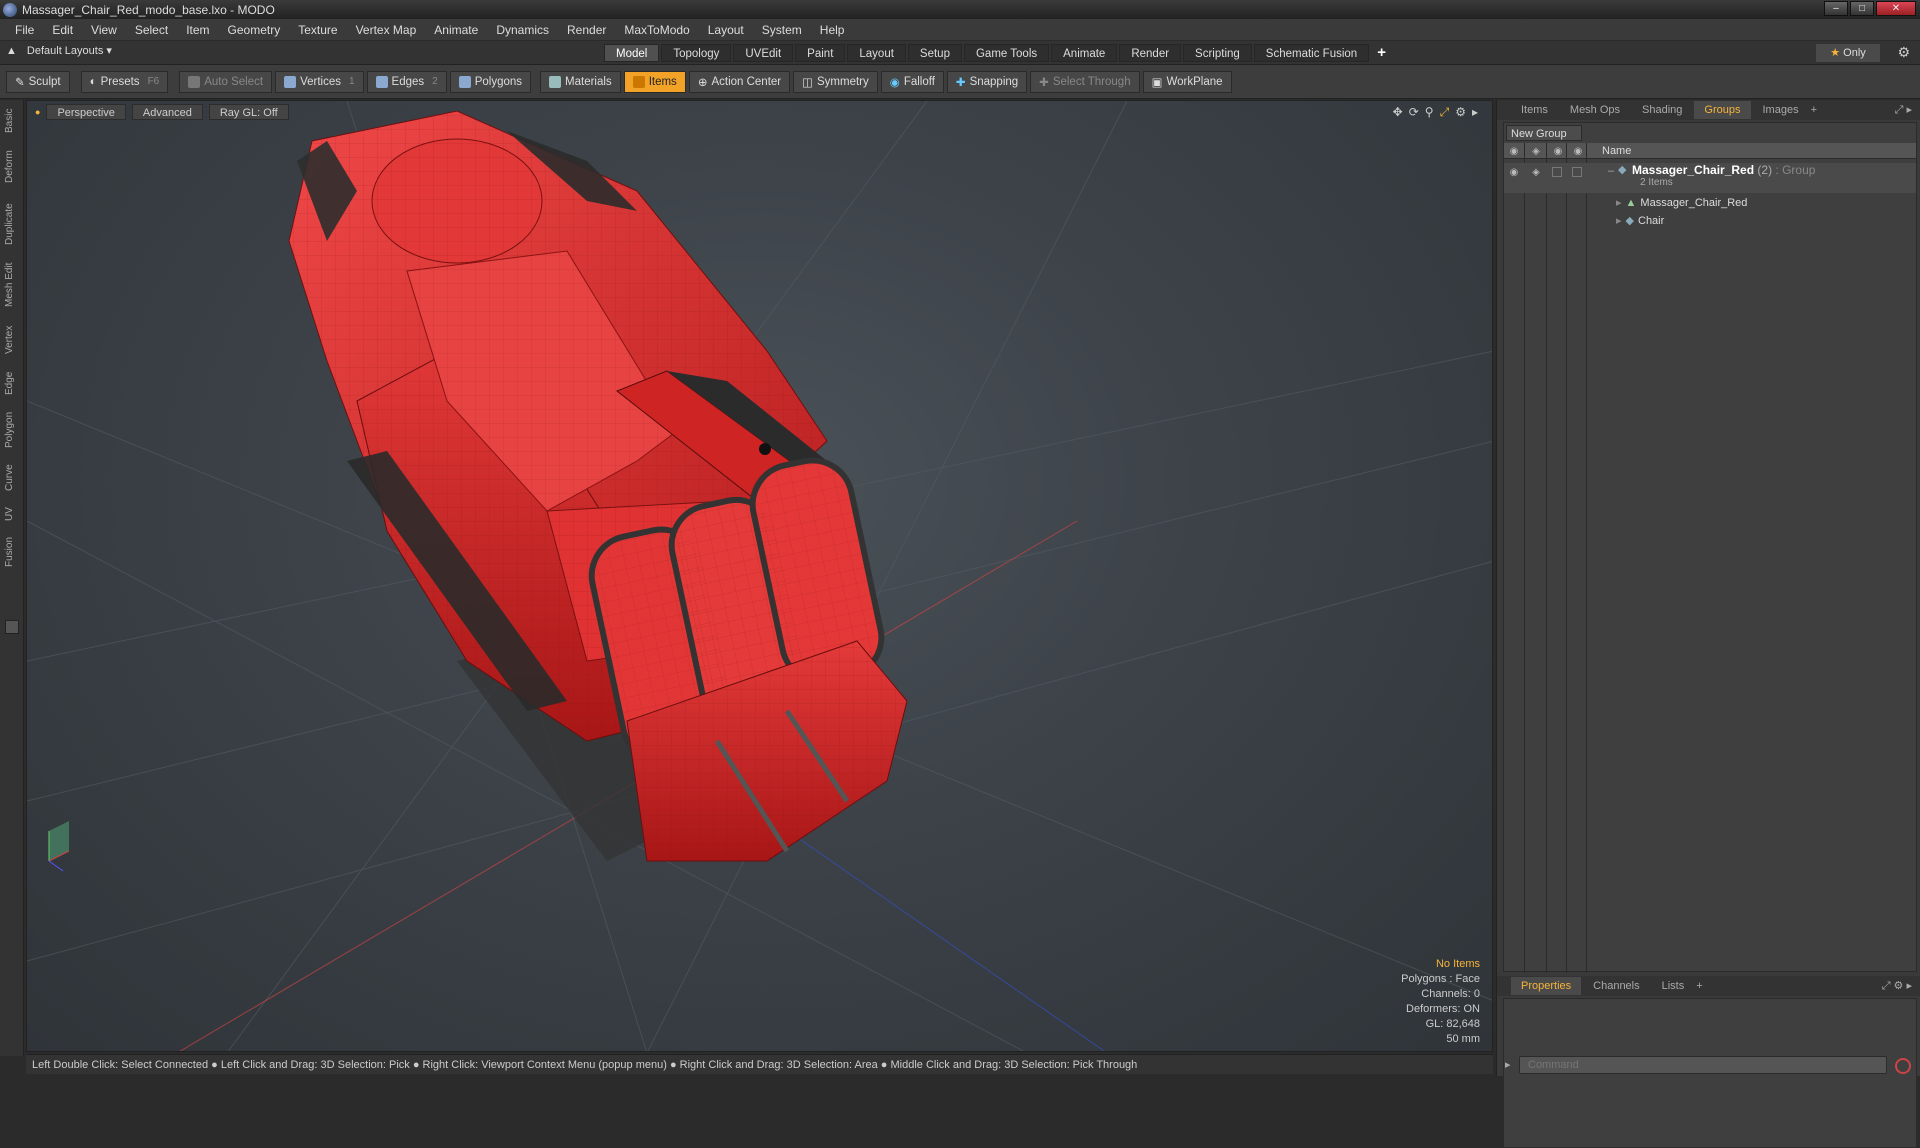 This screenshot has height=1148, width=1920. I want to click on list-item: ▸ ▲ Massager_Chair_Red, so click(1710, 203).